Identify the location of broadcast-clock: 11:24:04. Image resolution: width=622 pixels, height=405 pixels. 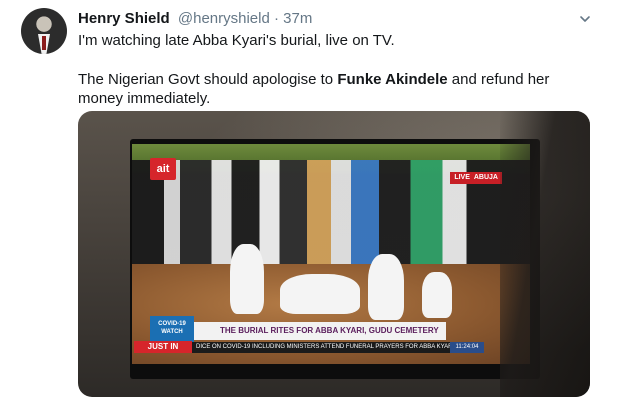
(467, 347).